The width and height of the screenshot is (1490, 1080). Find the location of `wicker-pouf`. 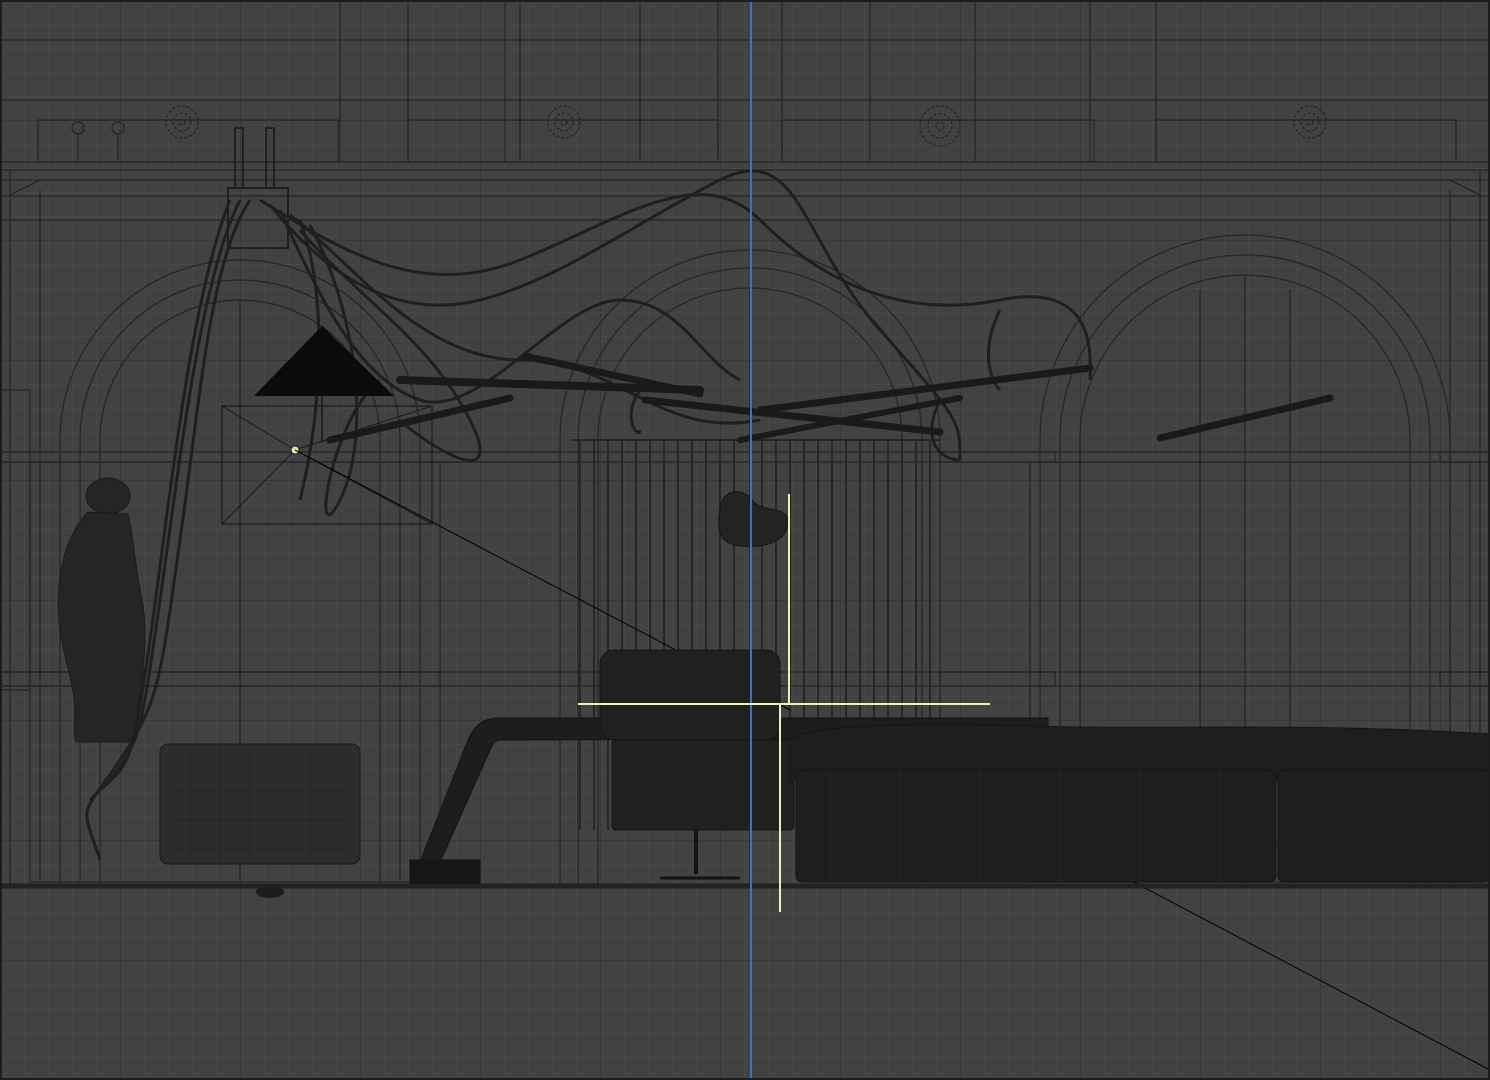

wicker-pouf is located at coordinates (260, 804).